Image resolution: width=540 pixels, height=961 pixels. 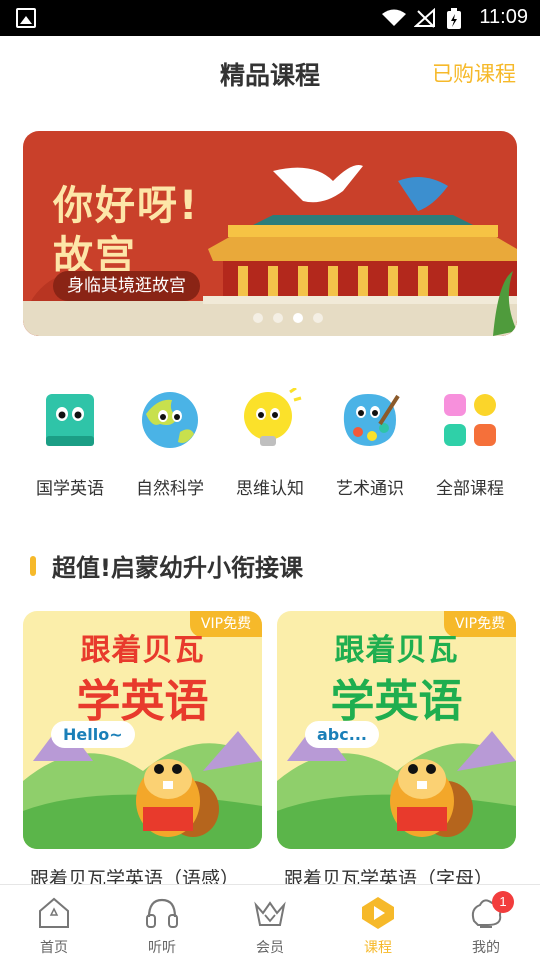 What do you see at coordinates (270, 18) in the screenshot?
I see `status-bar: 11:09` at bounding box center [270, 18].